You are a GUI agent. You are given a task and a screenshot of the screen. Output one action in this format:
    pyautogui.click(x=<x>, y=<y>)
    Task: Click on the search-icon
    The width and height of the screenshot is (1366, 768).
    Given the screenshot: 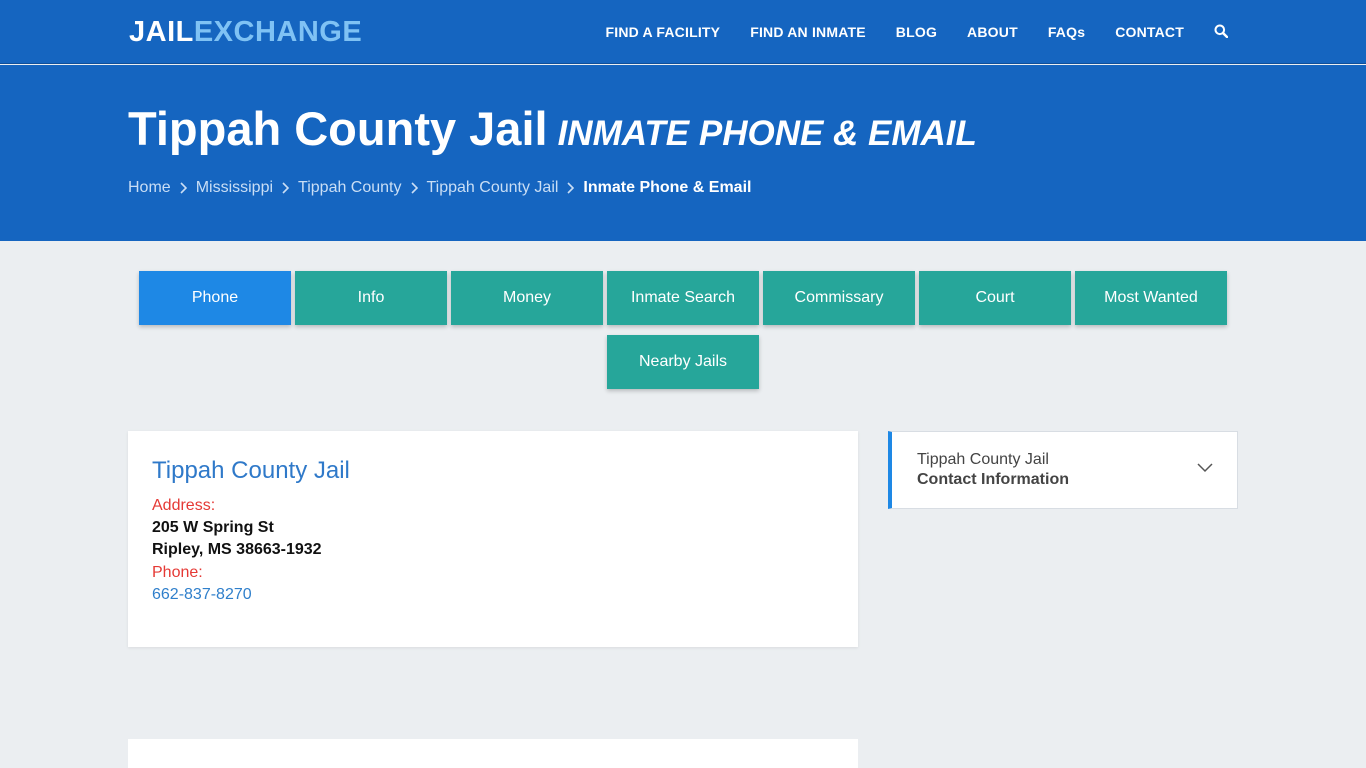 What is the action you would take?
    pyautogui.click(x=1222, y=32)
    